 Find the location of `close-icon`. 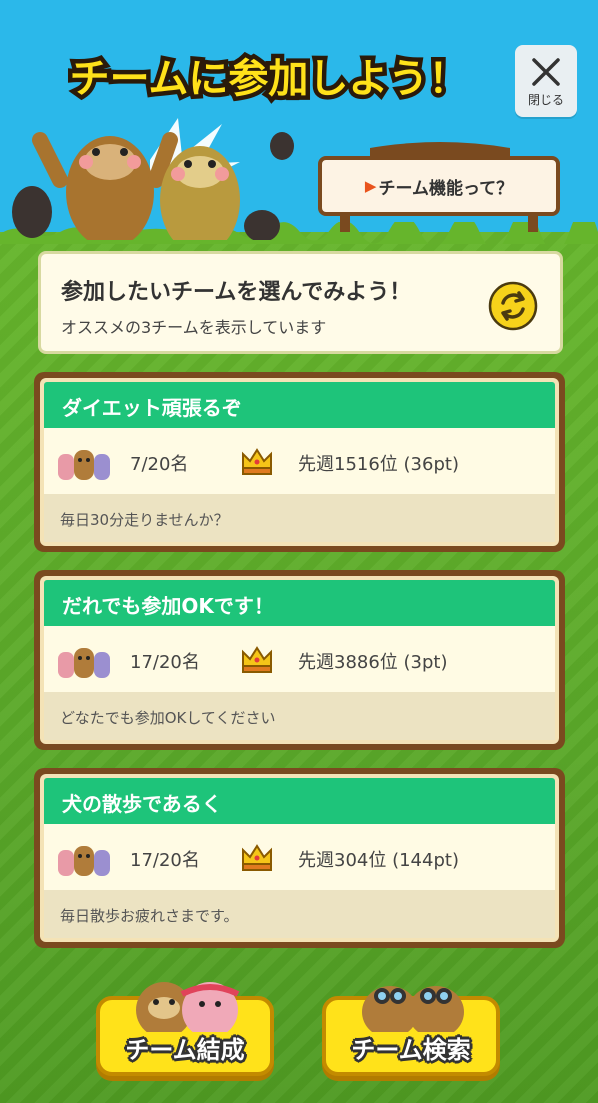

close-icon is located at coordinates (546, 71).